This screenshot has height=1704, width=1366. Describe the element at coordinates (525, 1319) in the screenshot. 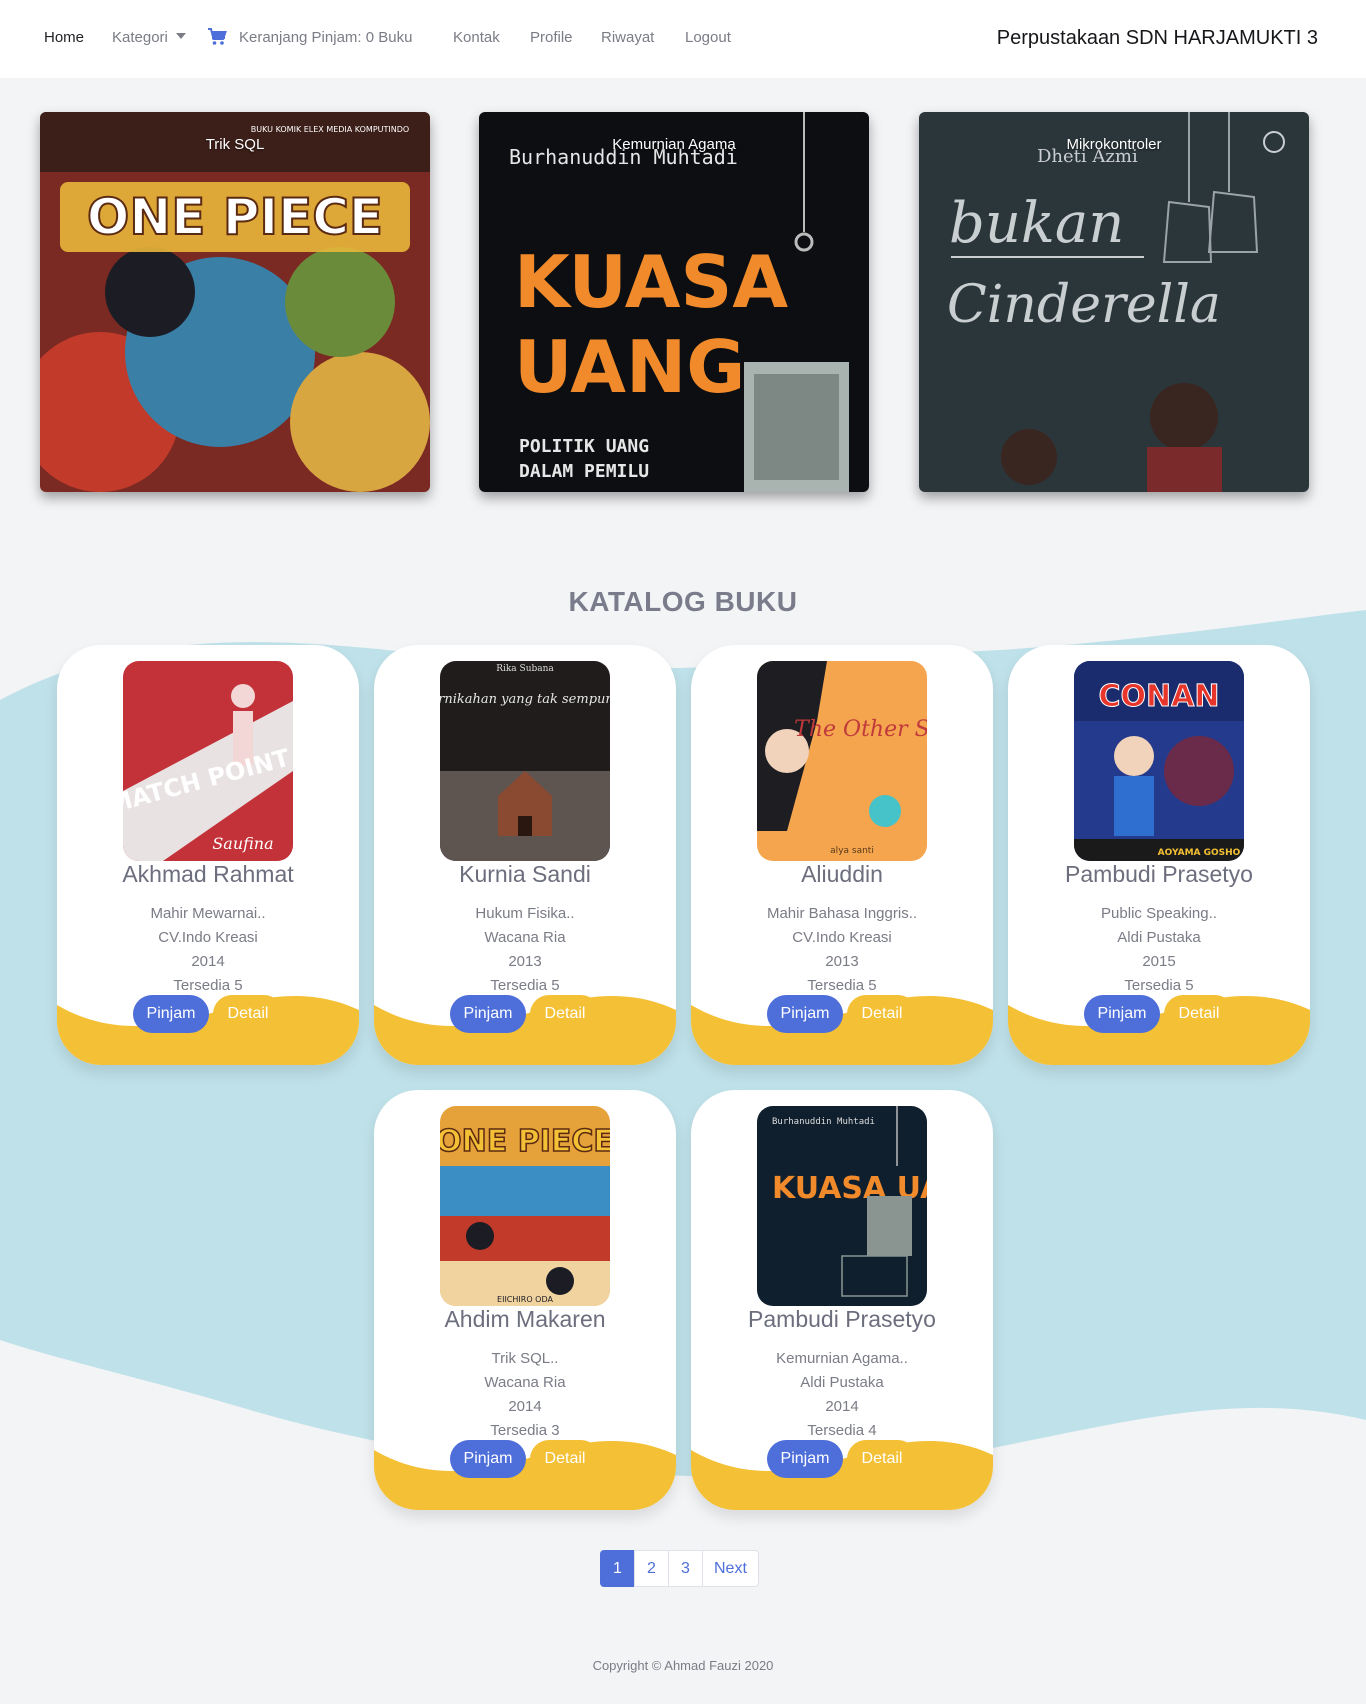

I see `book-author: Ahdim Makaren` at that location.